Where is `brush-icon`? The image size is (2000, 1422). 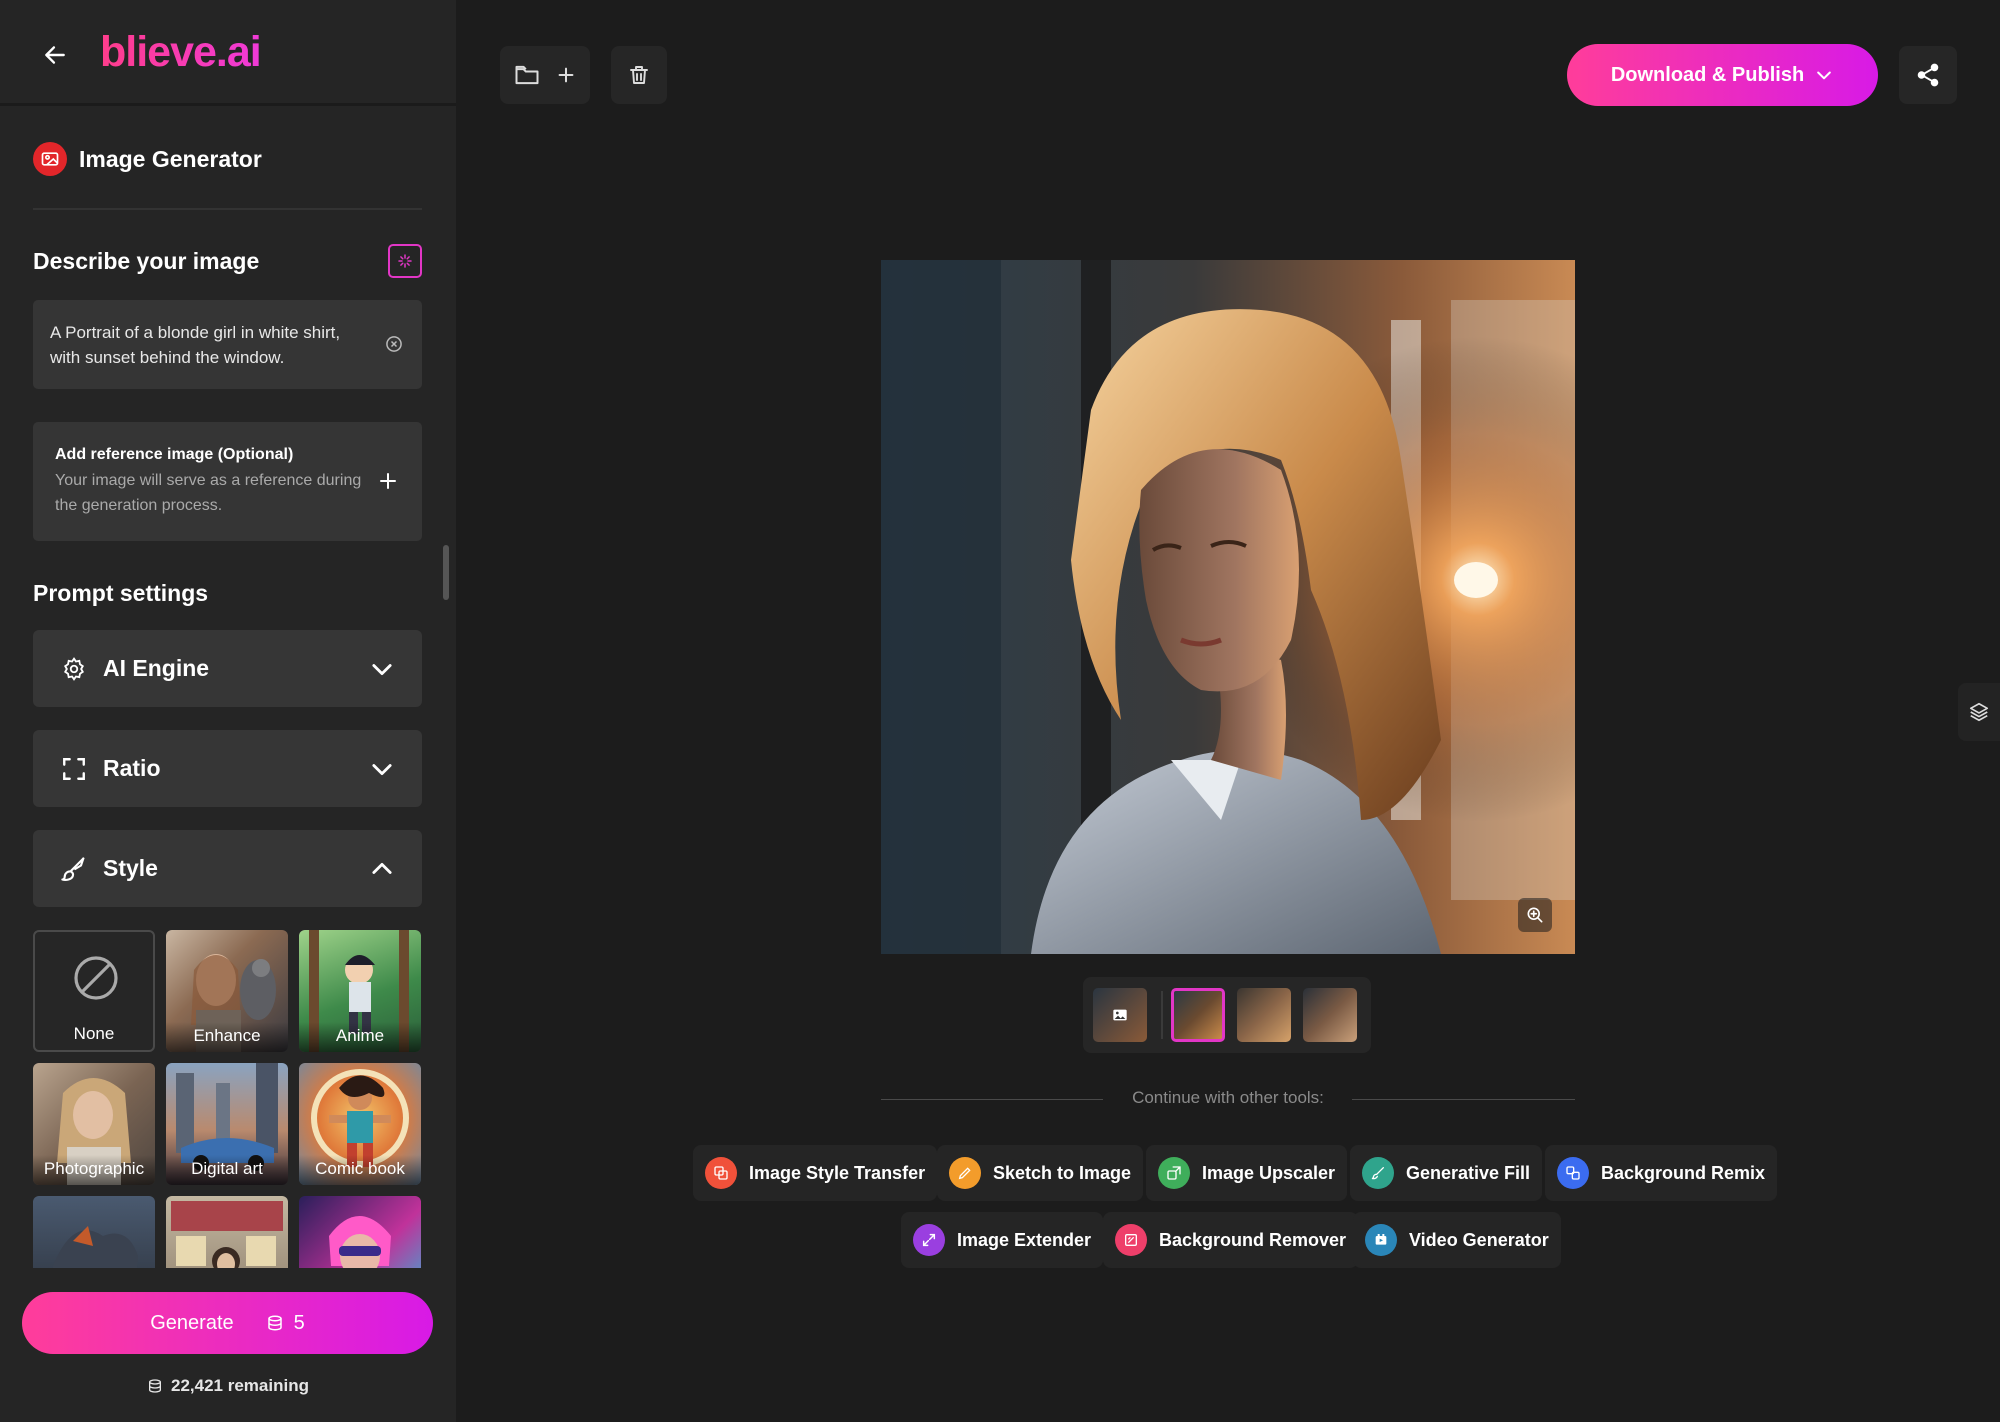 brush-icon is located at coordinates (74, 869).